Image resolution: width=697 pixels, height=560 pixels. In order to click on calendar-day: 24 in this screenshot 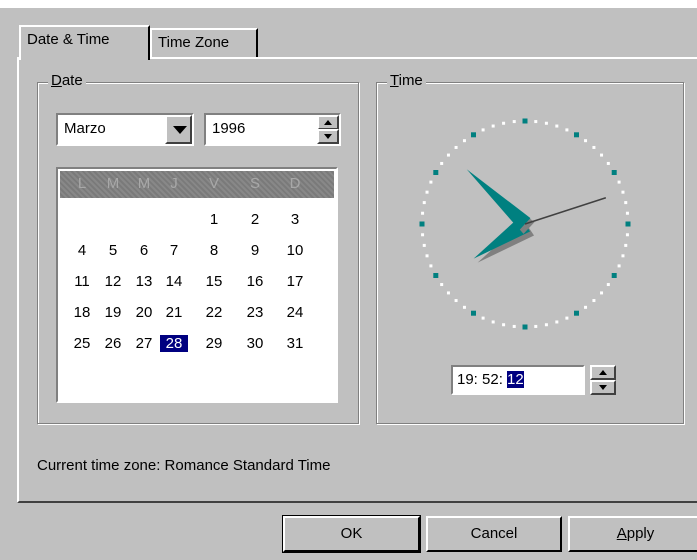, I will do `click(295, 312)`.